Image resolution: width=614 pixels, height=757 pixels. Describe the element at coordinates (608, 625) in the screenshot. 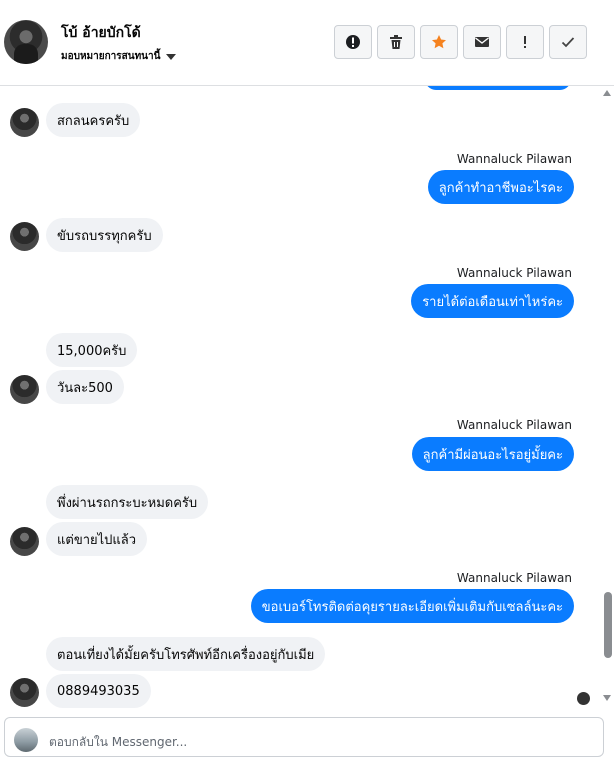

I see `scrollbar-thumb` at that location.